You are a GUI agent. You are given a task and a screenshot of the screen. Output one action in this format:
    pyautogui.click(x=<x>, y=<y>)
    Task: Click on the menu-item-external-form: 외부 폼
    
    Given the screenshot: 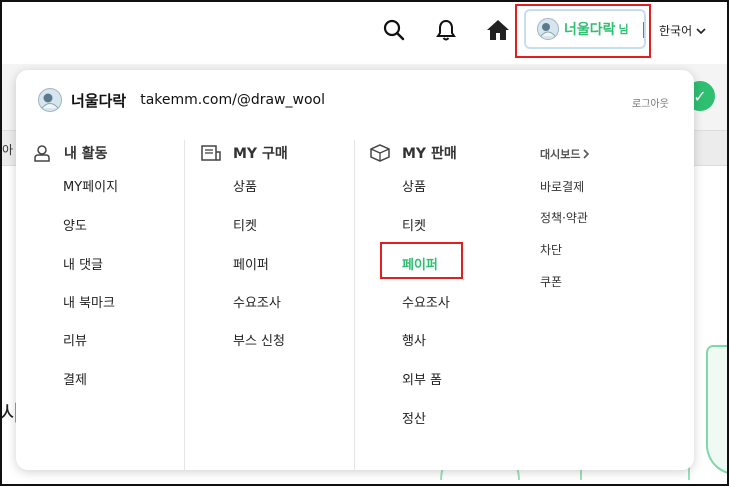 What is the action you would take?
    pyautogui.click(x=422, y=378)
    